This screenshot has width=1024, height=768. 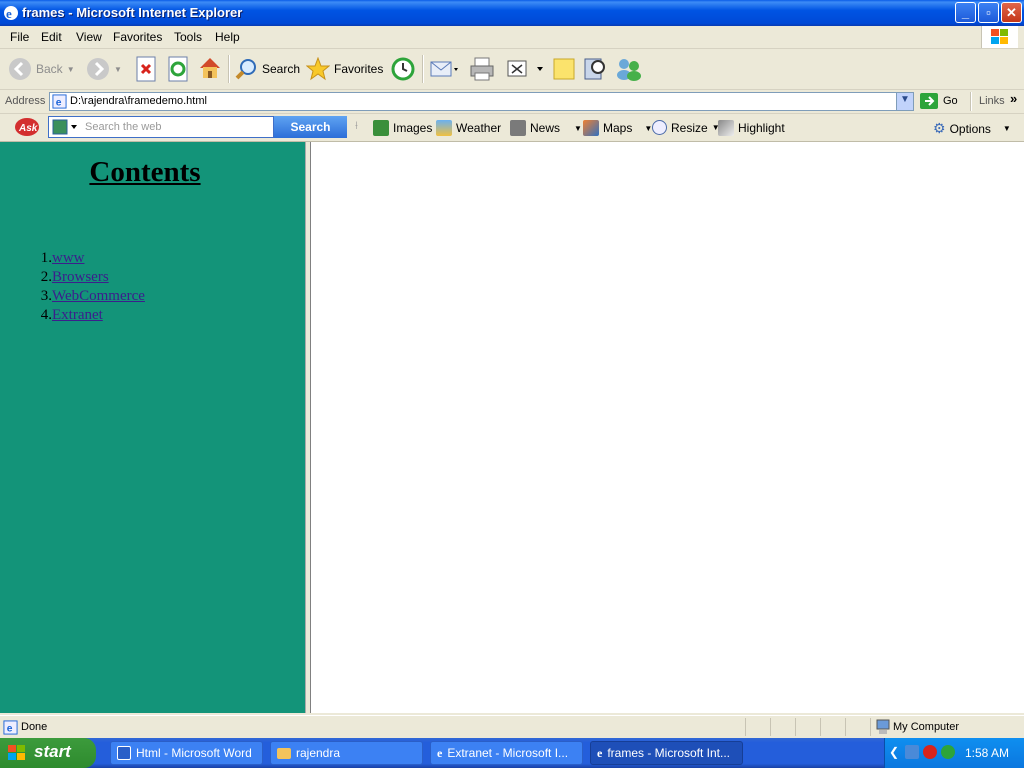 I want to click on back-button: Back ▼, so click(x=41, y=69).